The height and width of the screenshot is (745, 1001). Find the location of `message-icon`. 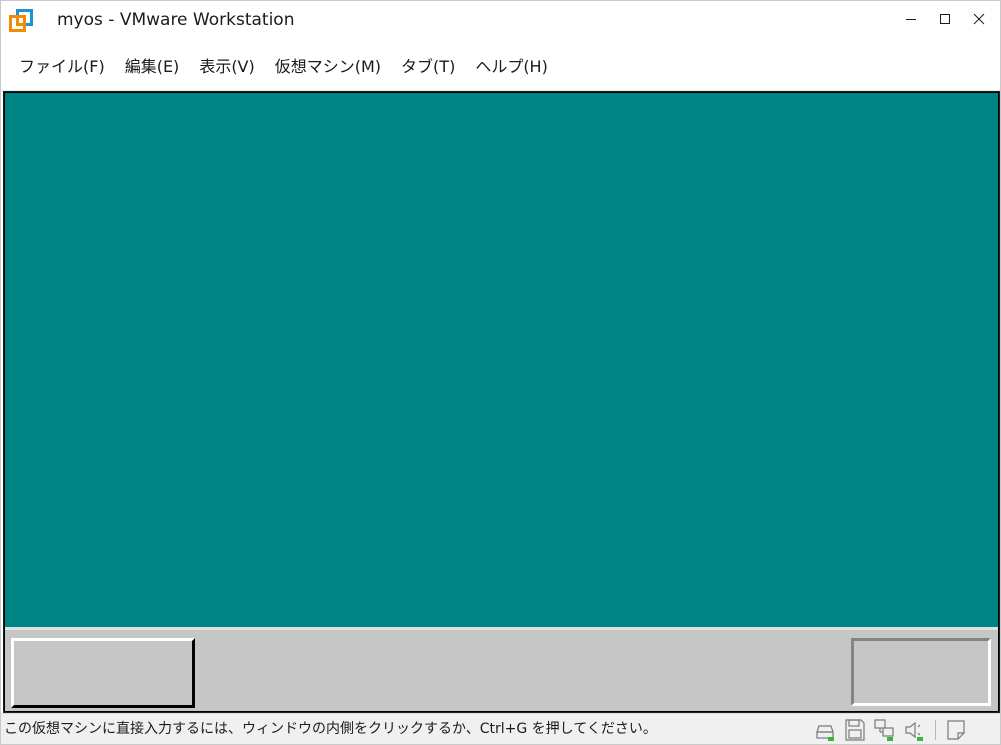

message-icon is located at coordinates (956, 730).